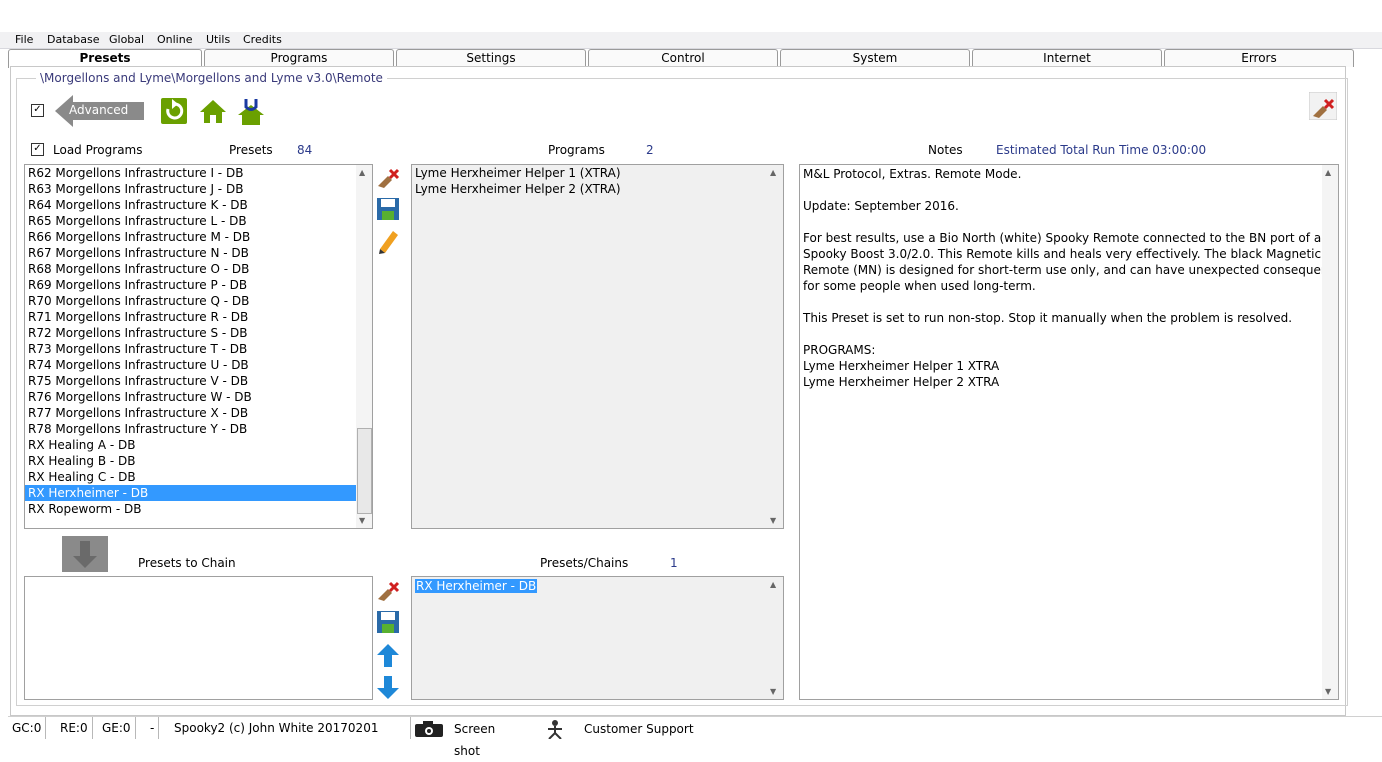 The width and height of the screenshot is (1382, 762). Describe the element at coordinates (24, 39) in the screenshot. I see `menu-file: File` at that location.